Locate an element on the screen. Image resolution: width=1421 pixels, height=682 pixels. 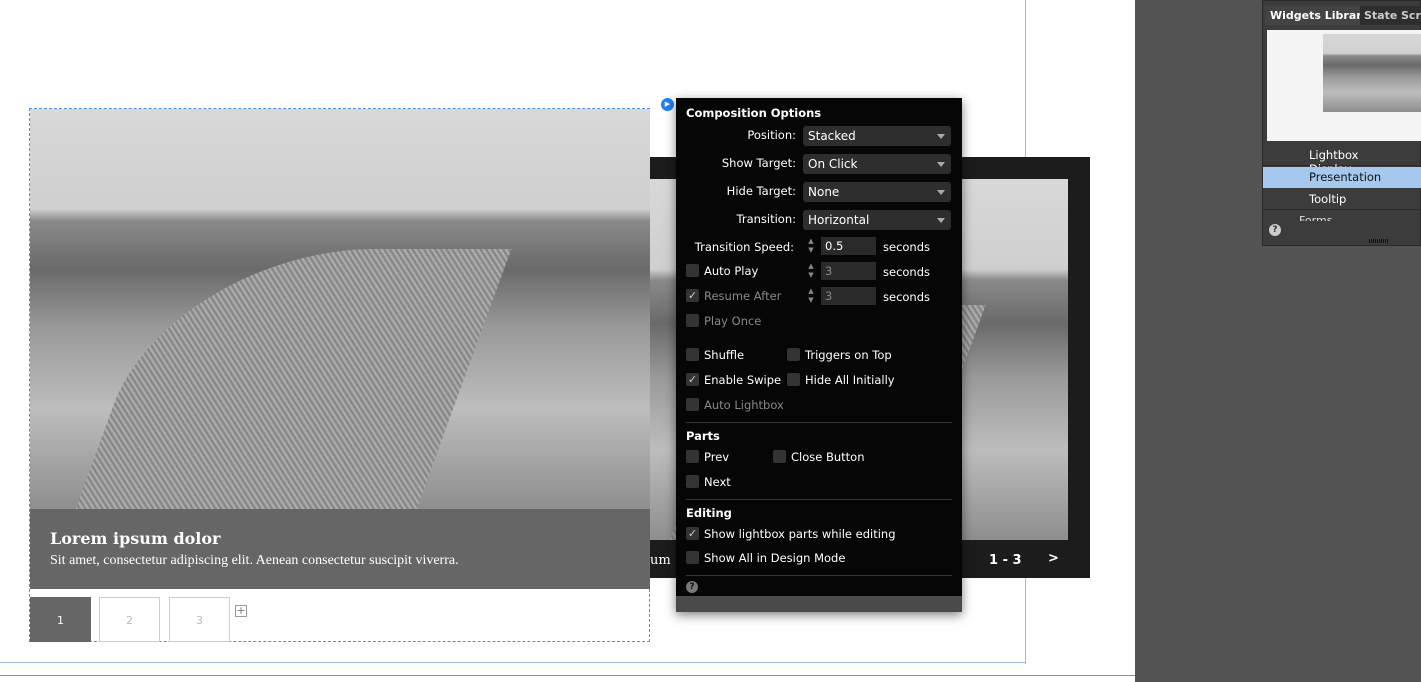
next-button: > is located at coordinates (1053, 558).